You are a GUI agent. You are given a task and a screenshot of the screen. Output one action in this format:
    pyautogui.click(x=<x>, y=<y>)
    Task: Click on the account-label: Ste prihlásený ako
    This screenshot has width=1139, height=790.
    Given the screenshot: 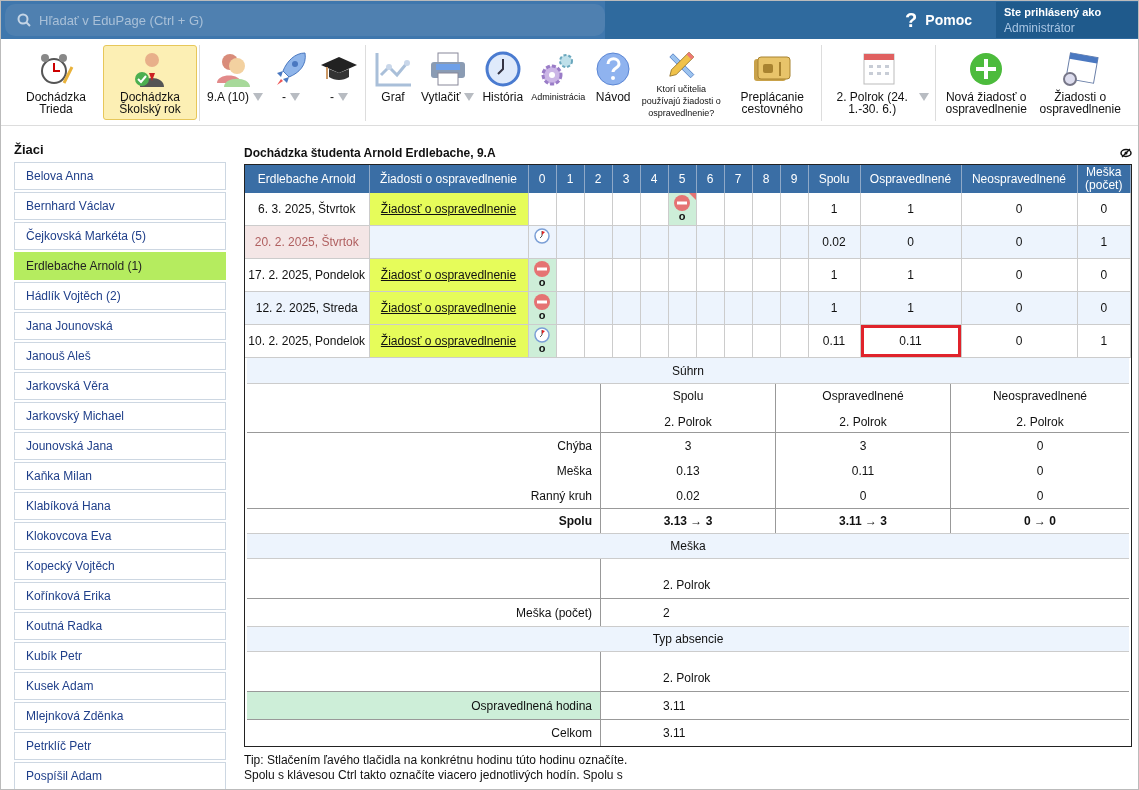 What is the action you would take?
    pyautogui.click(x=1053, y=12)
    